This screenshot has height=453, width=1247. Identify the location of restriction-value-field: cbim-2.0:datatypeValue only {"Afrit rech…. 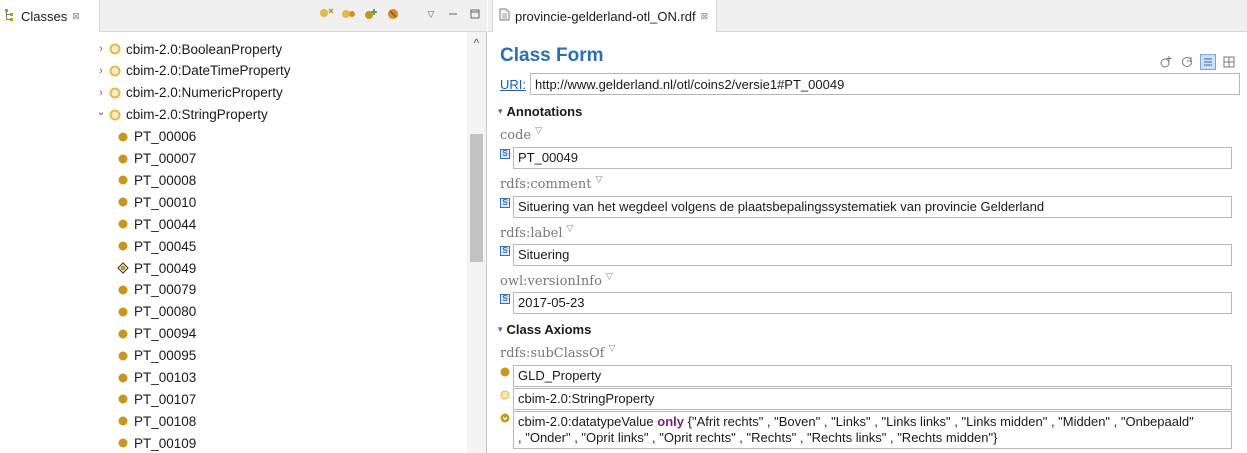
(872, 430).